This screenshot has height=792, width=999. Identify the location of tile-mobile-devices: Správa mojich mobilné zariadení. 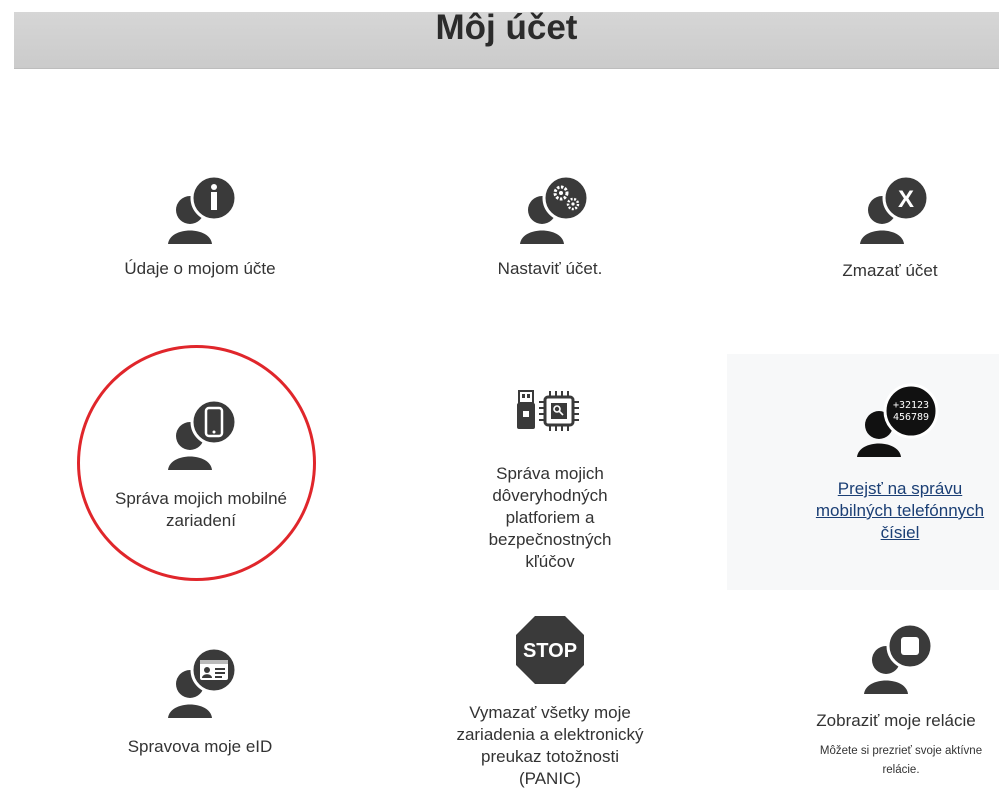
(201, 467).